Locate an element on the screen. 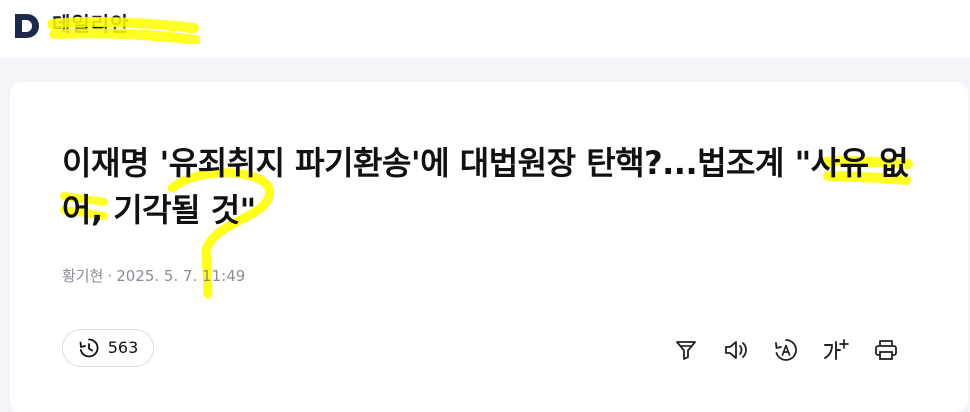 The width and height of the screenshot is (970, 412). print-button is located at coordinates (886, 350).